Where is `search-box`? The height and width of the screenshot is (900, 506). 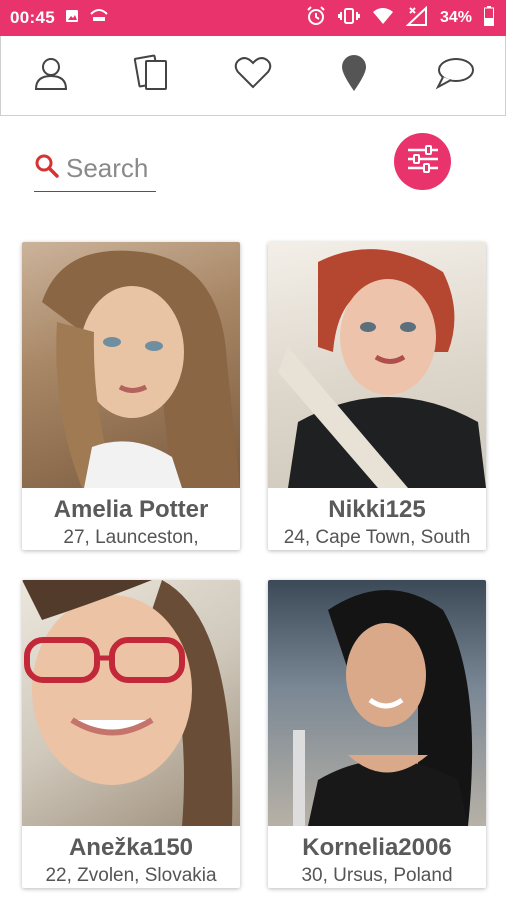
search-box is located at coordinates (95, 169).